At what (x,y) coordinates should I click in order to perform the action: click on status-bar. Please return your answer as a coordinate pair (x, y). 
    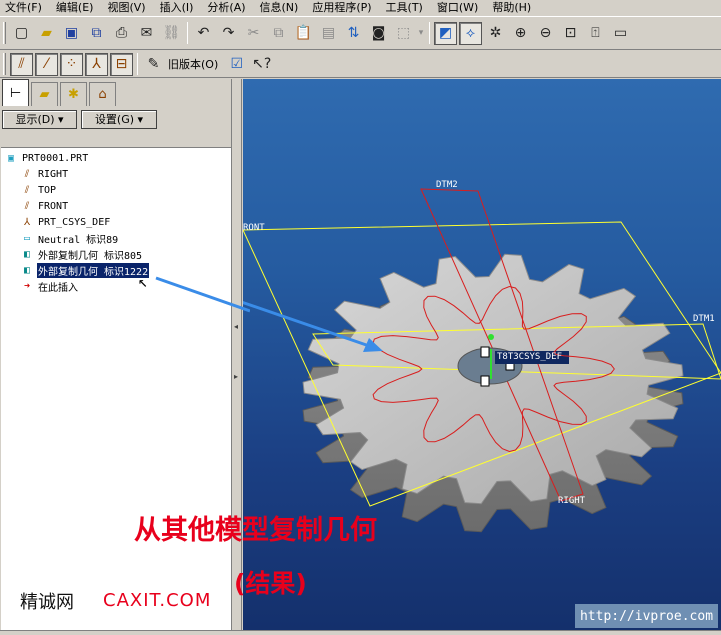
    Looking at the image, I should click on (360, 632).